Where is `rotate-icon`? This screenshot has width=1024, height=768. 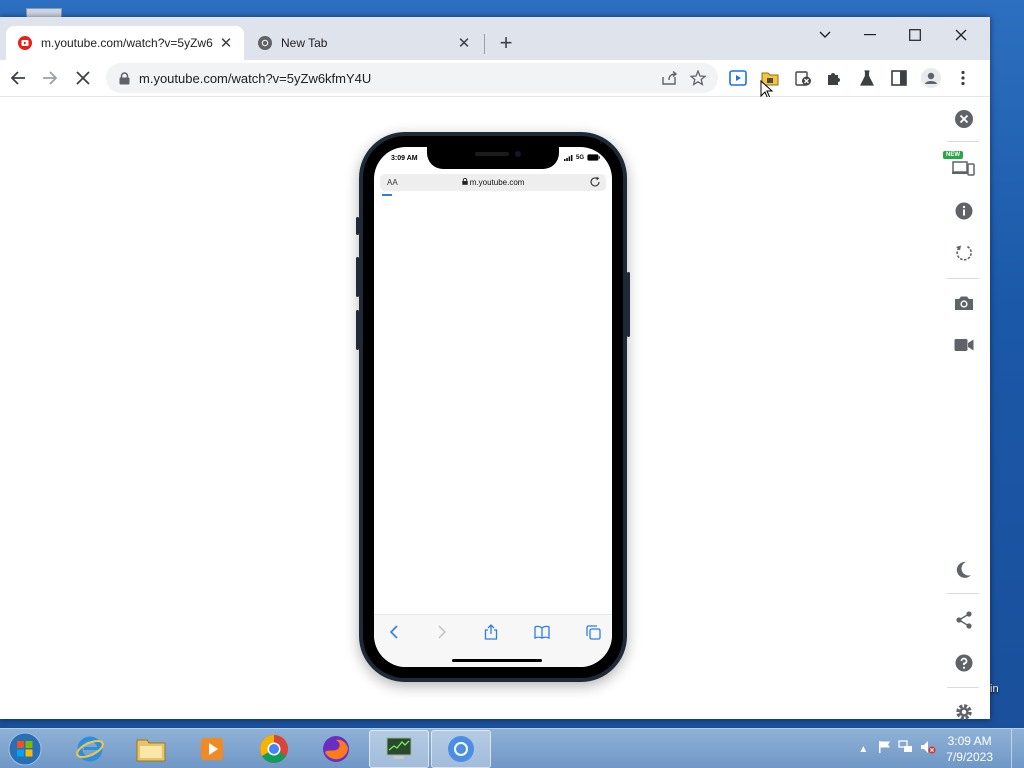 rotate-icon is located at coordinates (964, 253).